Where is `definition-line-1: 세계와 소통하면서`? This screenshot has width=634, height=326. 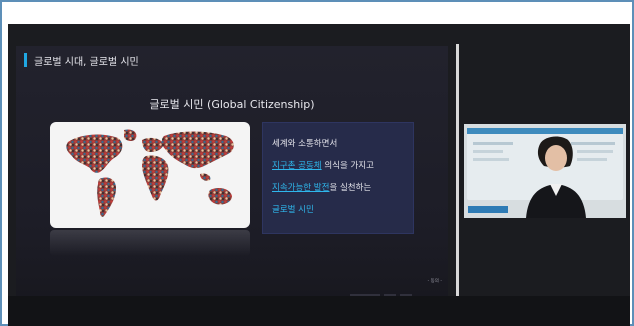
definition-line-1: 세계와 소통하면서 is located at coordinates (304, 143).